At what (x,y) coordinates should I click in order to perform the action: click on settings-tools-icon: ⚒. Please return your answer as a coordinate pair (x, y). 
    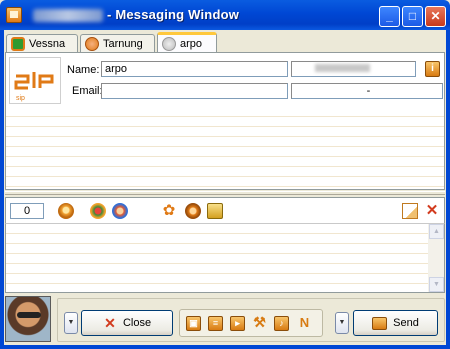
    Looking at the image, I should click on (259, 323).